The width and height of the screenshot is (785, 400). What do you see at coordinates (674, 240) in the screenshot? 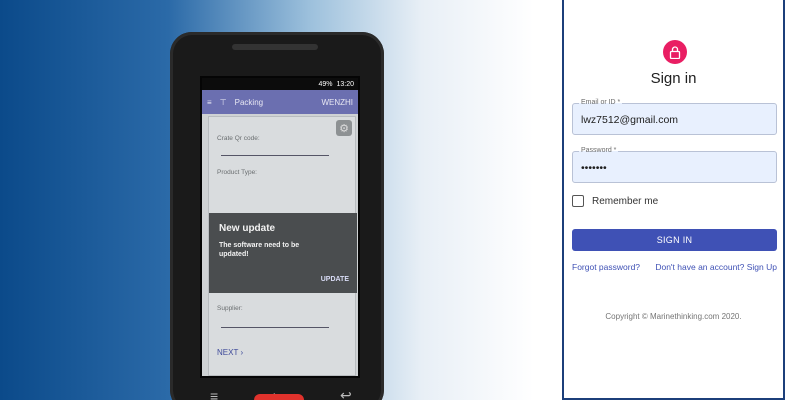
I see `sign-in-button: SIGN IN` at bounding box center [674, 240].